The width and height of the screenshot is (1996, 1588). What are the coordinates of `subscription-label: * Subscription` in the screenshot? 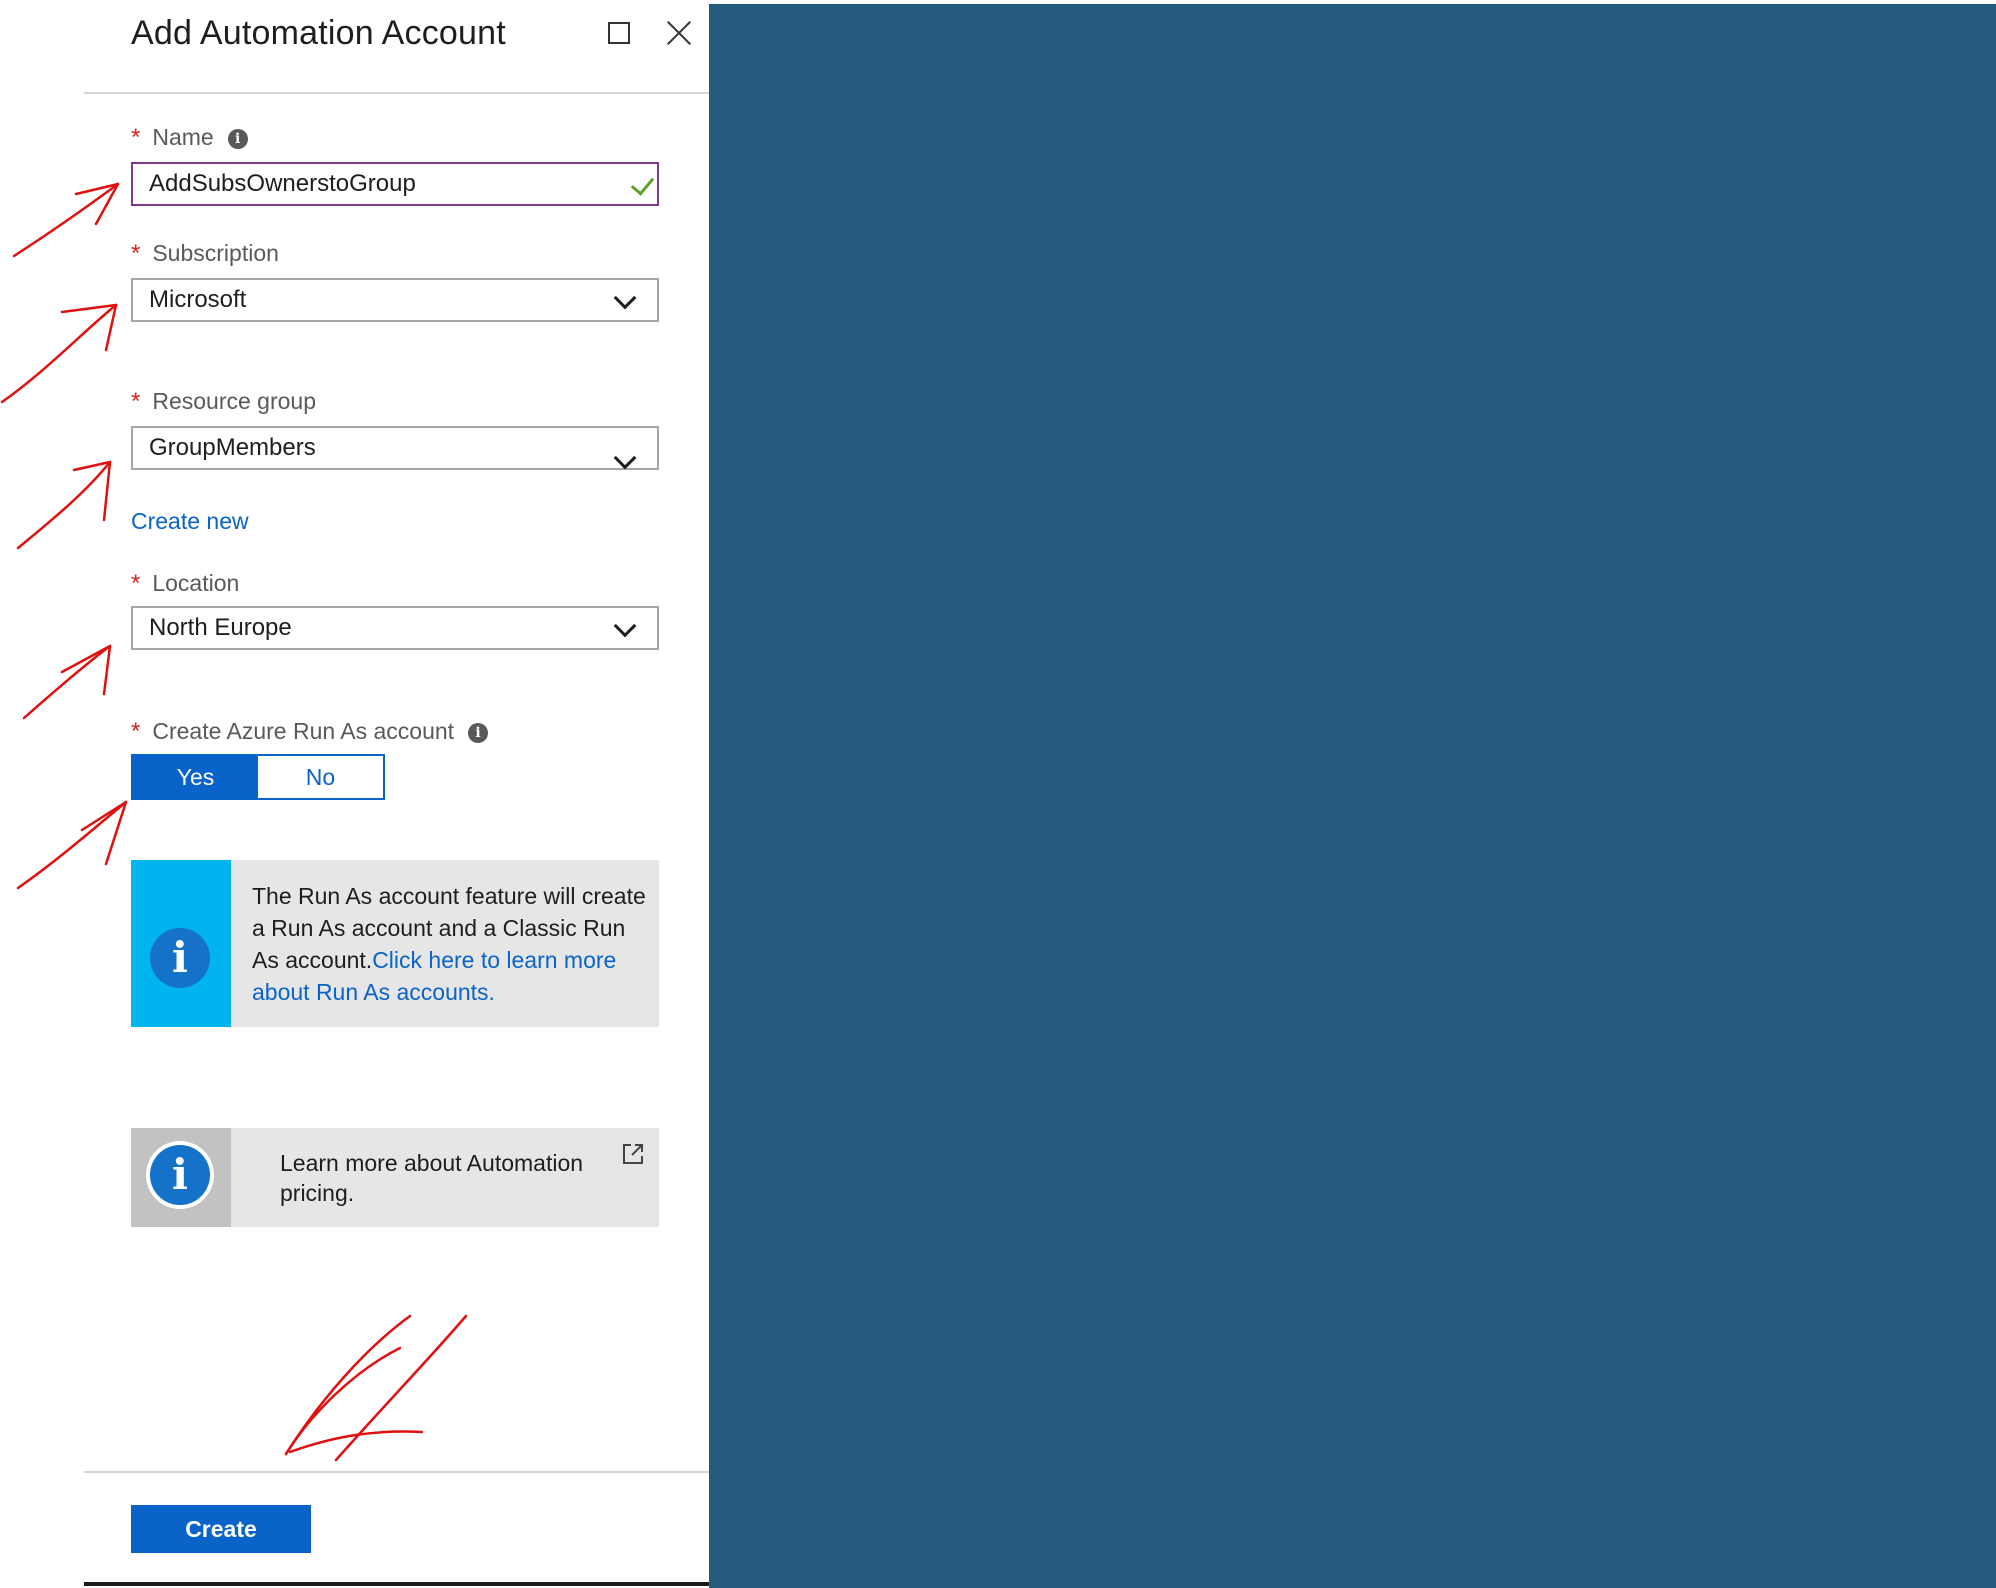 It's located at (205, 253).